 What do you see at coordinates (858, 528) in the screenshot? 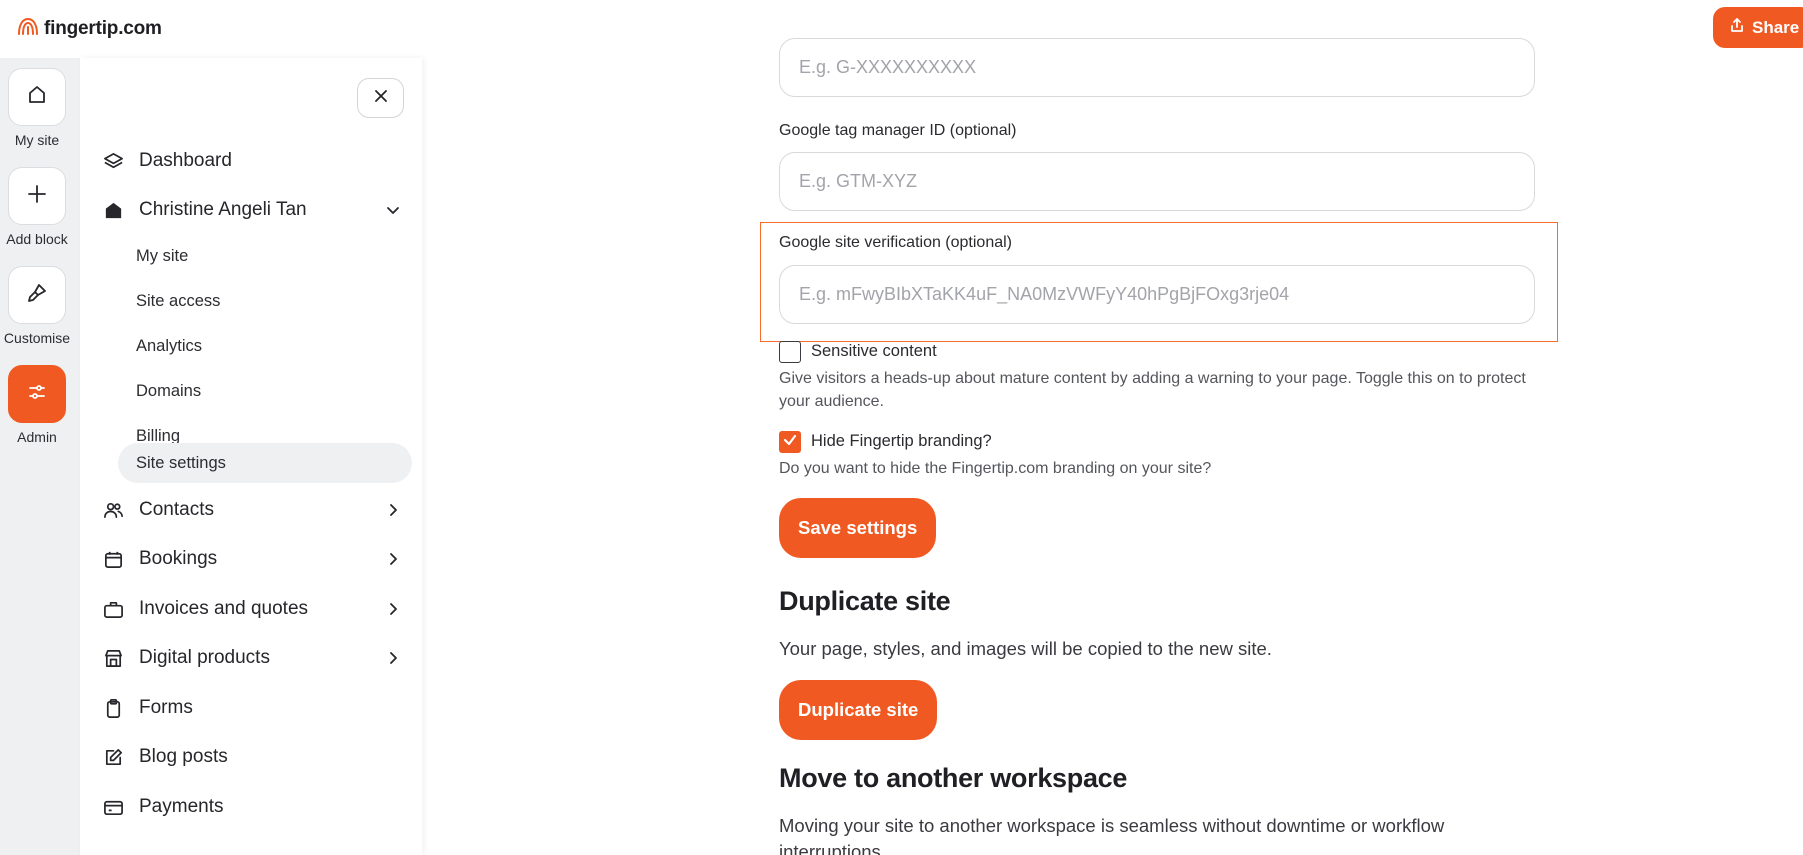
I see `save-settings-button: Save settings` at bounding box center [858, 528].